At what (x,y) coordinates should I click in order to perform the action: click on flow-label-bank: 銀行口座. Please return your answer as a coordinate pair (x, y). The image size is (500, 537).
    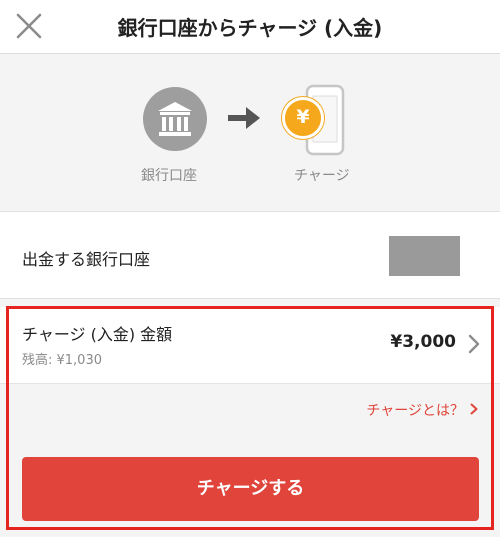
    Looking at the image, I should click on (169, 176).